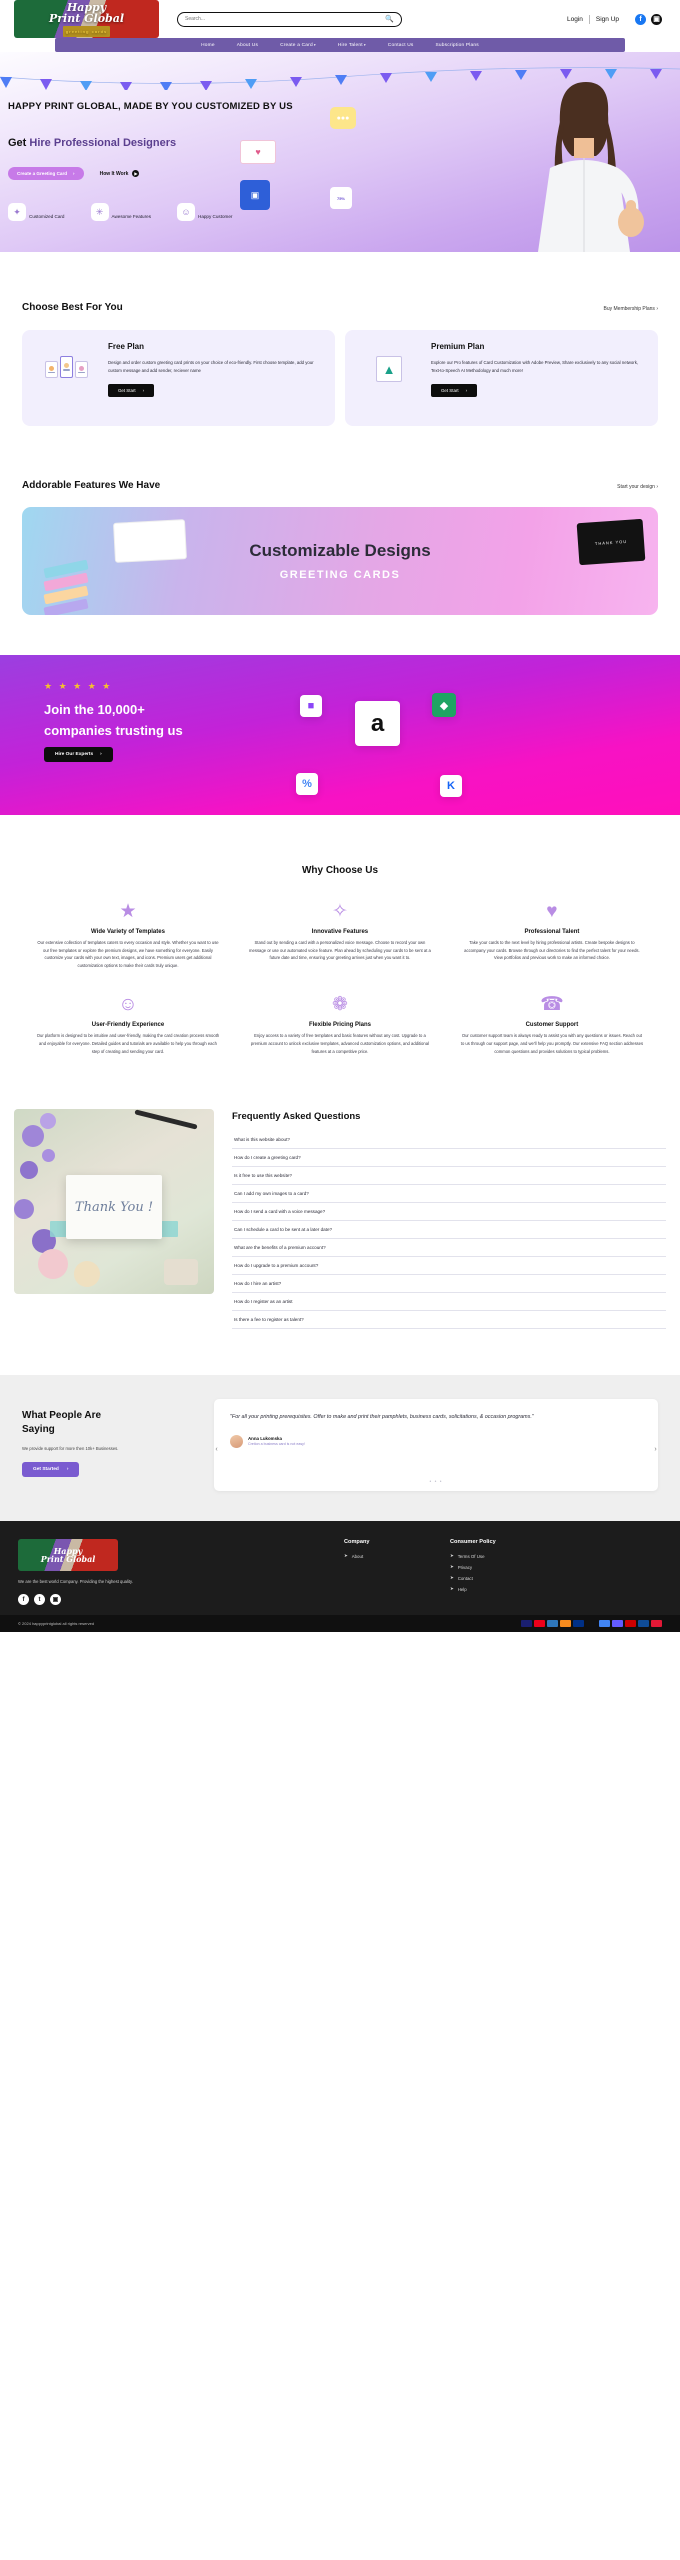 The width and height of the screenshot is (680, 2560). I want to click on banner-title: Customizable Designs, so click(340, 550).